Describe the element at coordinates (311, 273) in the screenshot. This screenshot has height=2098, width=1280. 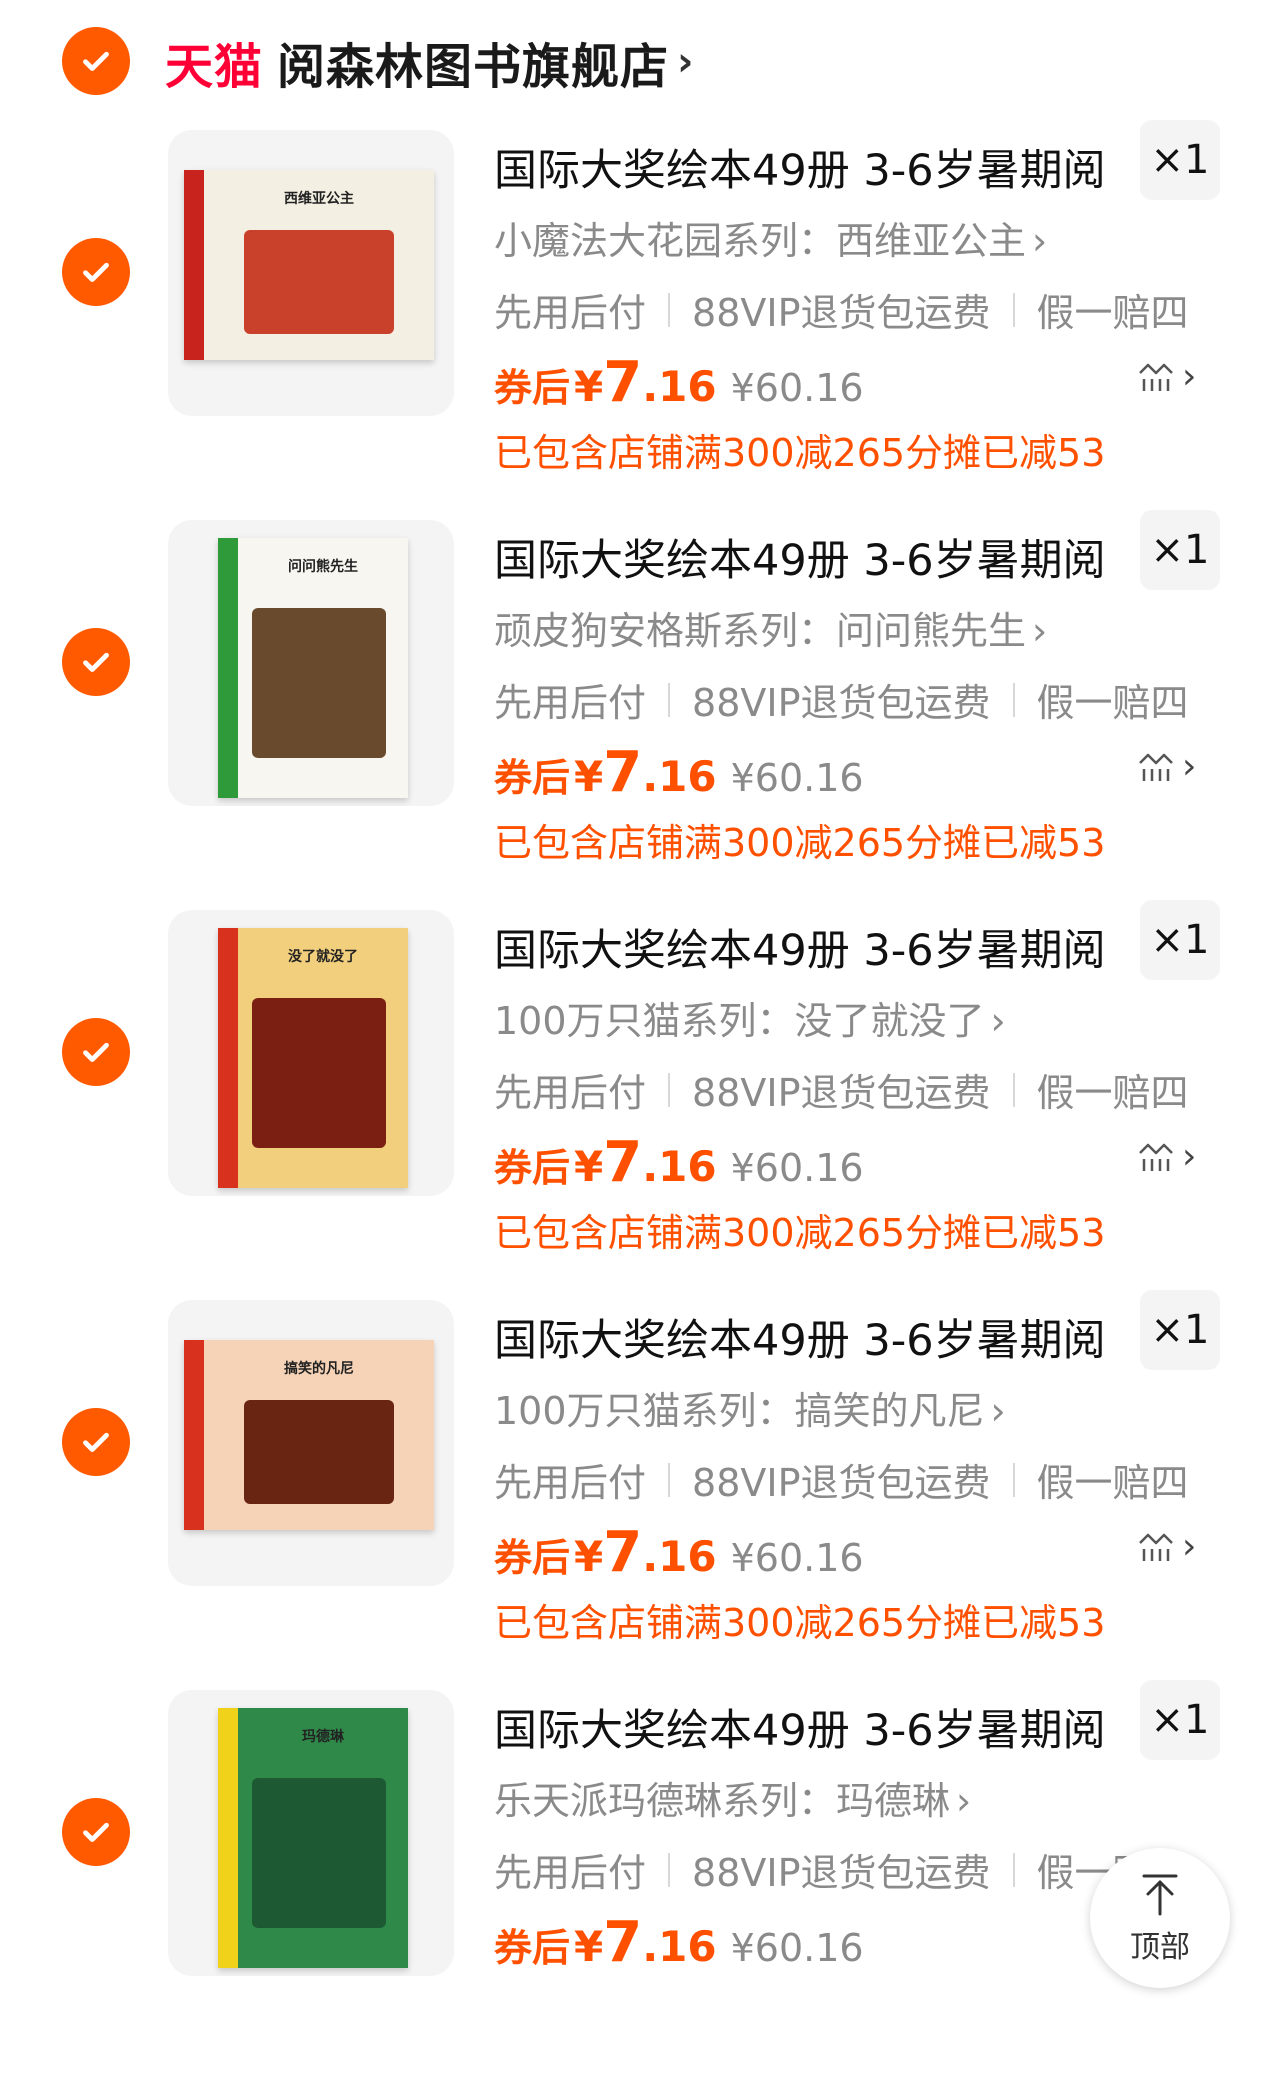
I see `product-thumbnail: 西维亚公主` at that location.